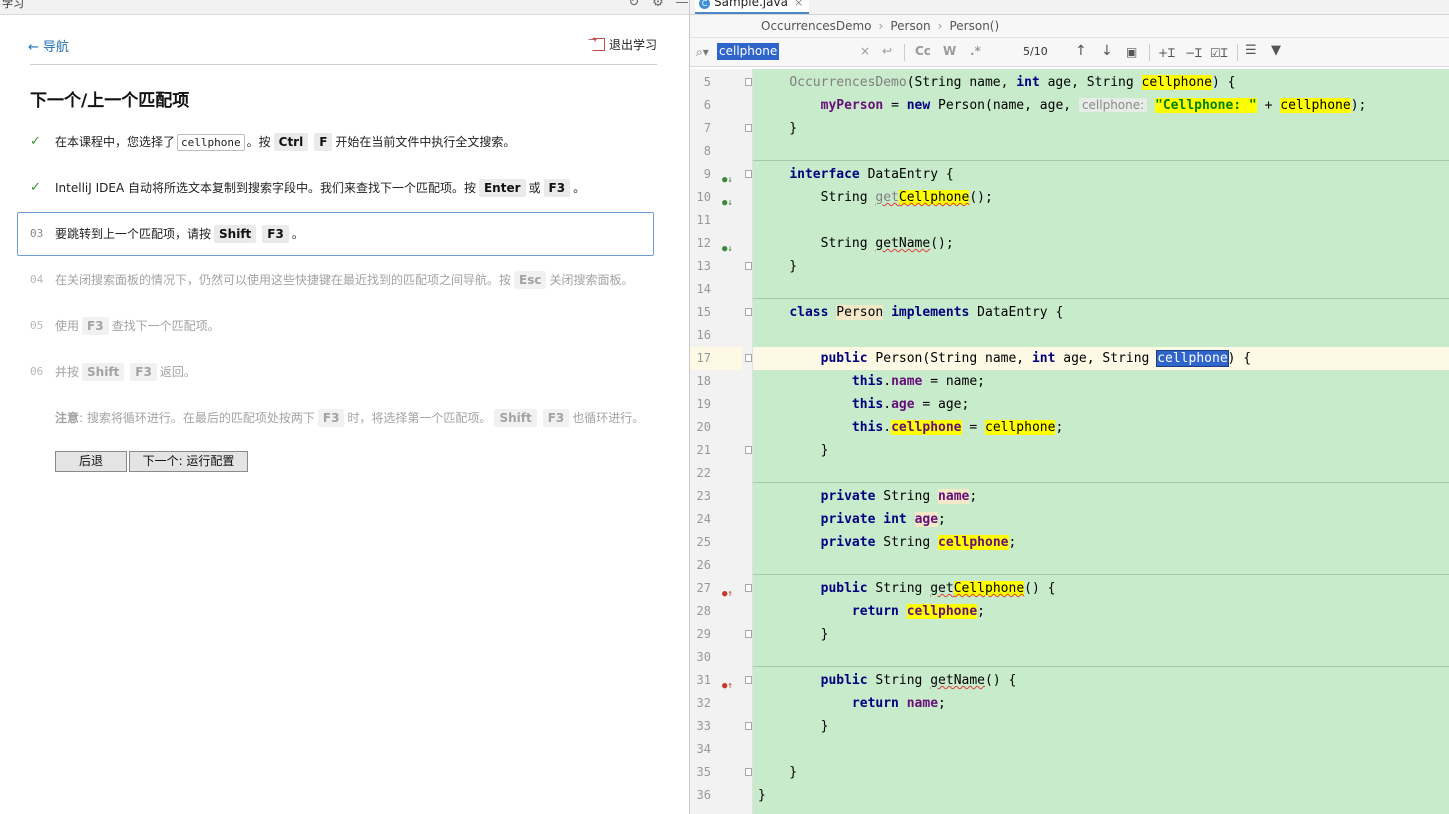  What do you see at coordinates (703, 450) in the screenshot?
I see `line-number: 21` at bounding box center [703, 450].